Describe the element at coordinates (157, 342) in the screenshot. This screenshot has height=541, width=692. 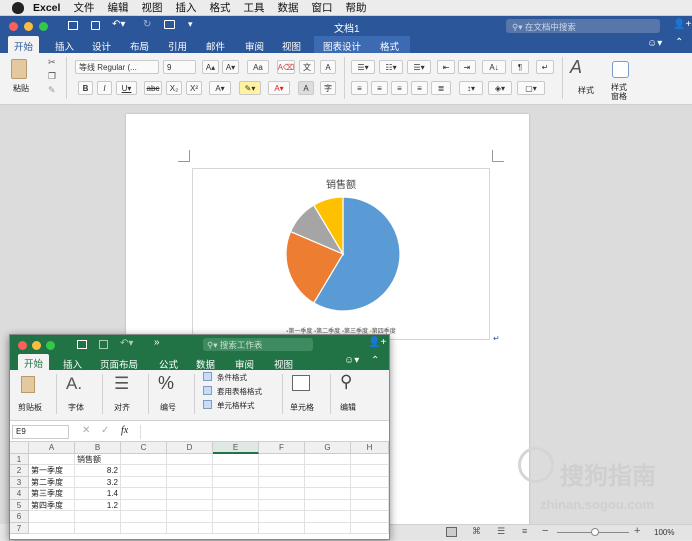
I see `more-icon: »` at that location.